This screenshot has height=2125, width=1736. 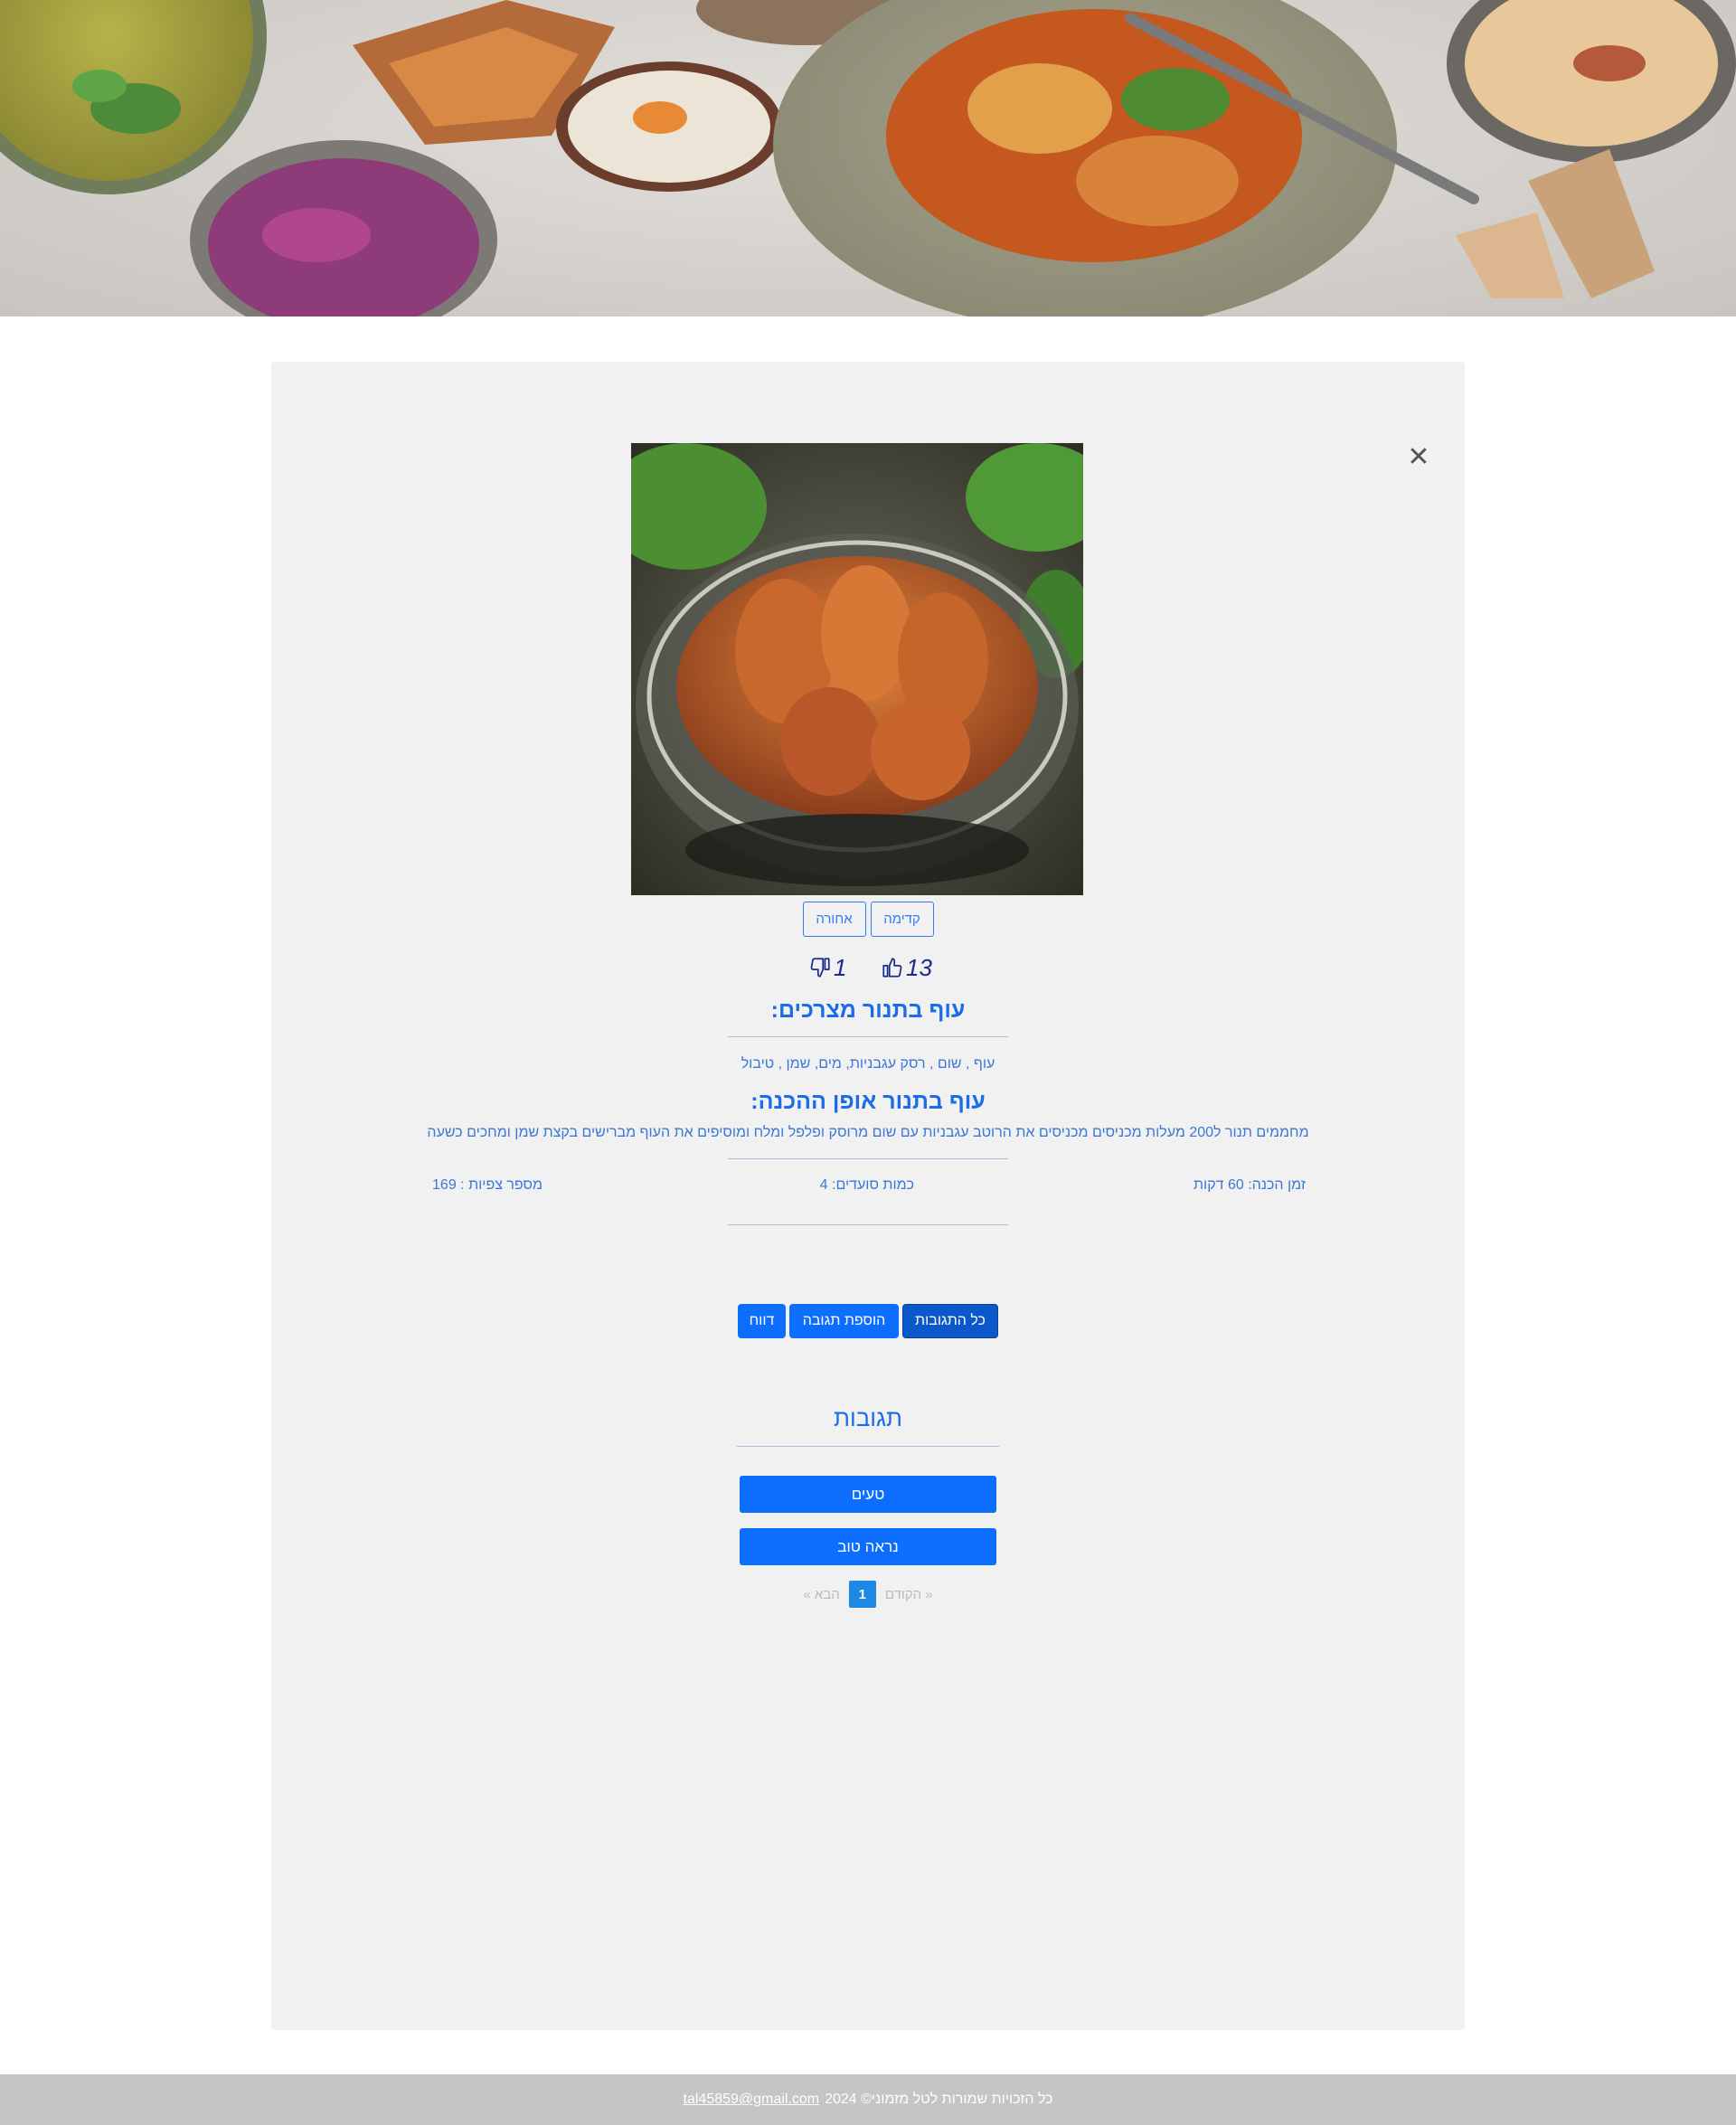 I want to click on close-button: ✕, so click(x=1419, y=458).